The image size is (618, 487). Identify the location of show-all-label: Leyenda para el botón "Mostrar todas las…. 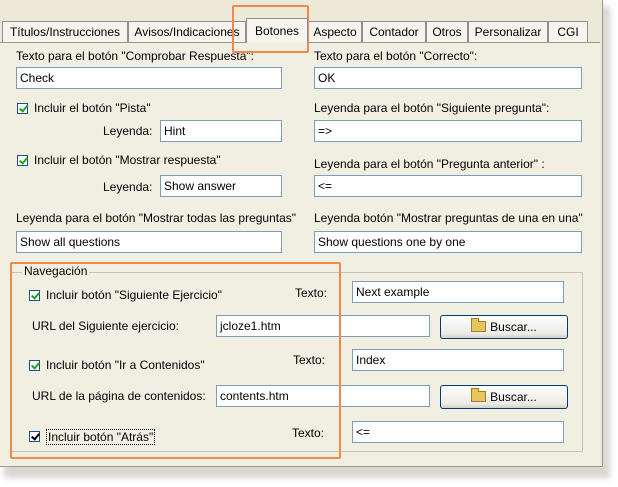
(156, 218).